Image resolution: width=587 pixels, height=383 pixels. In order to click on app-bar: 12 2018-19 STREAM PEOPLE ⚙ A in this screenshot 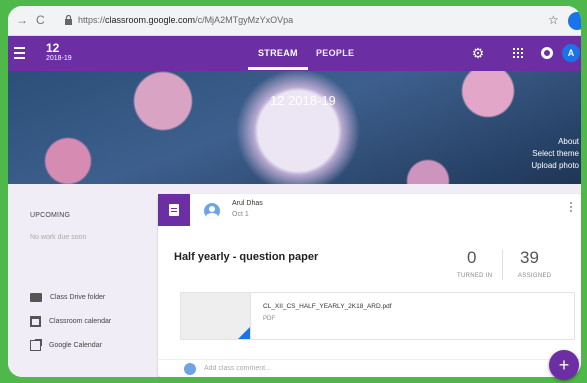, I will do `click(294, 53)`.